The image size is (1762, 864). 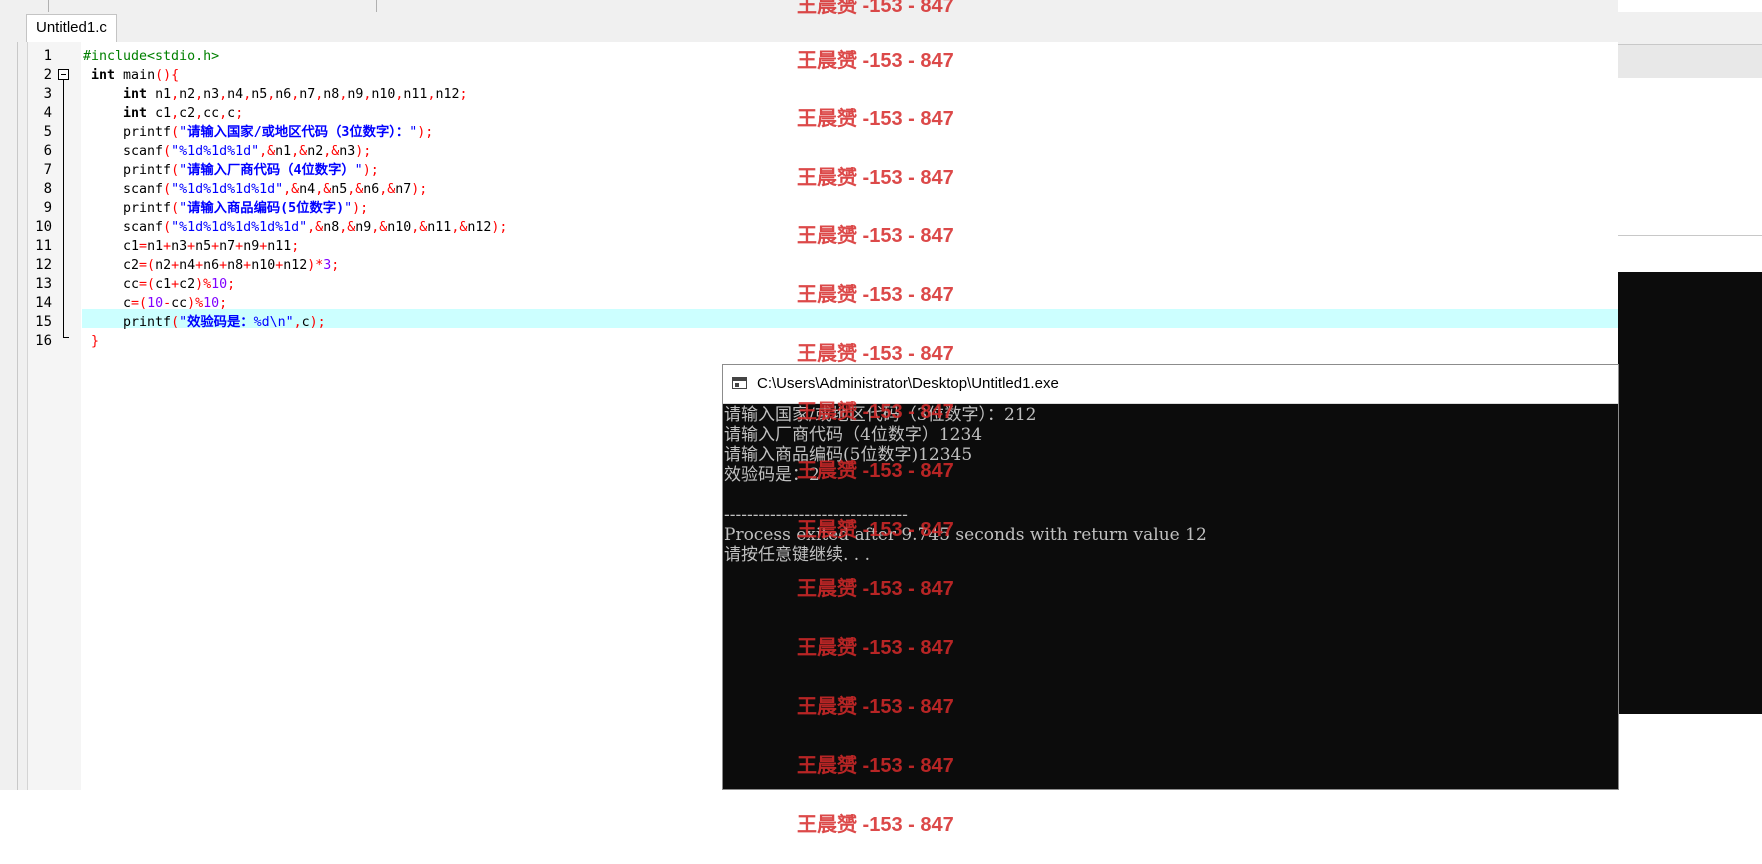 What do you see at coordinates (266, 208) in the screenshot?
I see `code-token: 请输入商品编码(5位数字)` at bounding box center [266, 208].